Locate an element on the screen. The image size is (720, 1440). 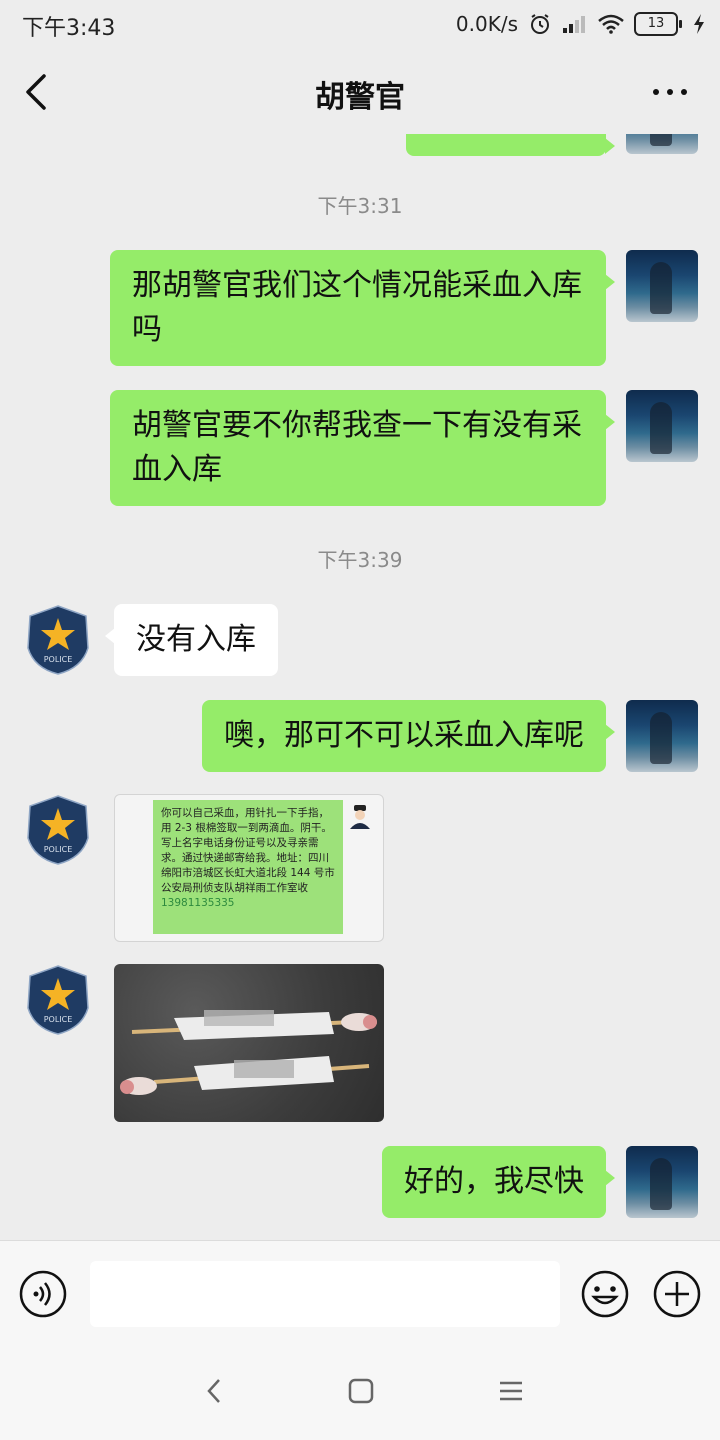
message-input is located at coordinates (325, 1294).